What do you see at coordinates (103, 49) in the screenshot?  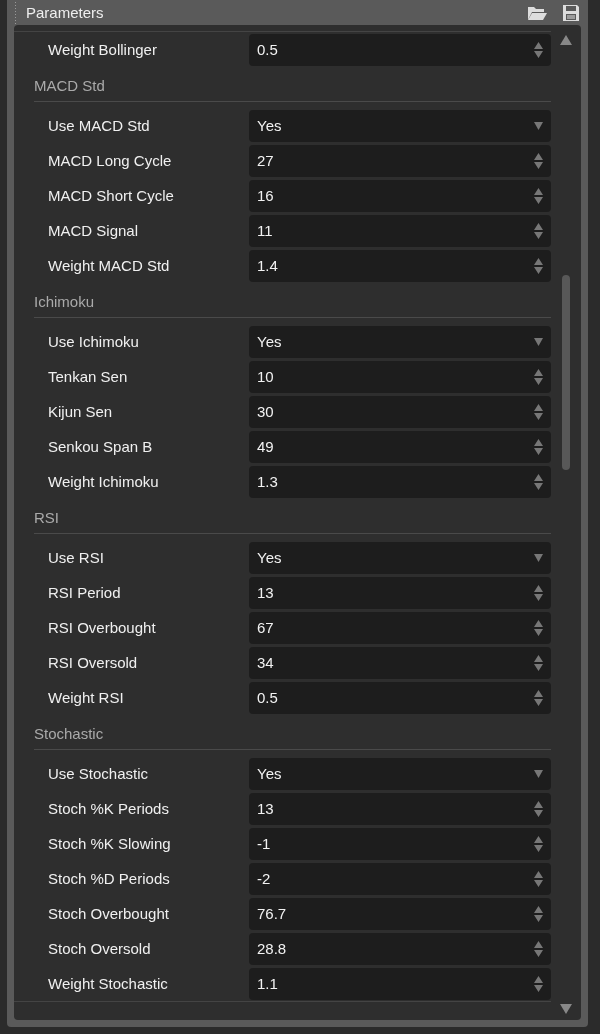 I see `parameter-label: Weight Bollinger` at bounding box center [103, 49].